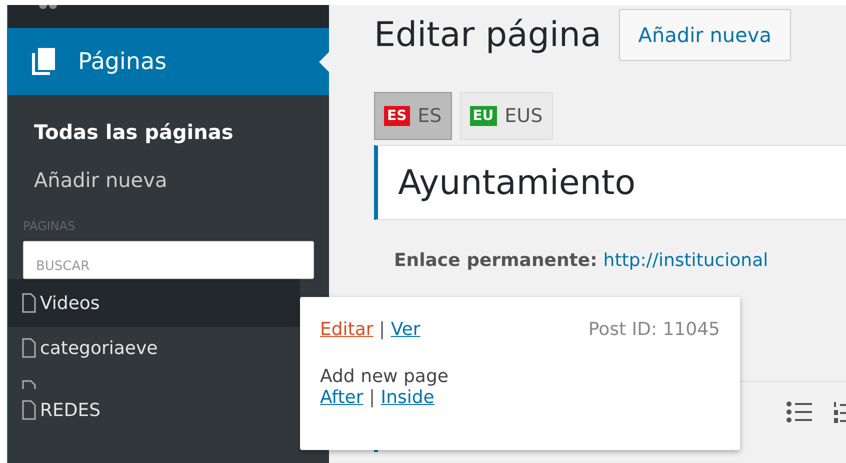  I want to click on permalink-link: http://institucional, so click(685, 260).